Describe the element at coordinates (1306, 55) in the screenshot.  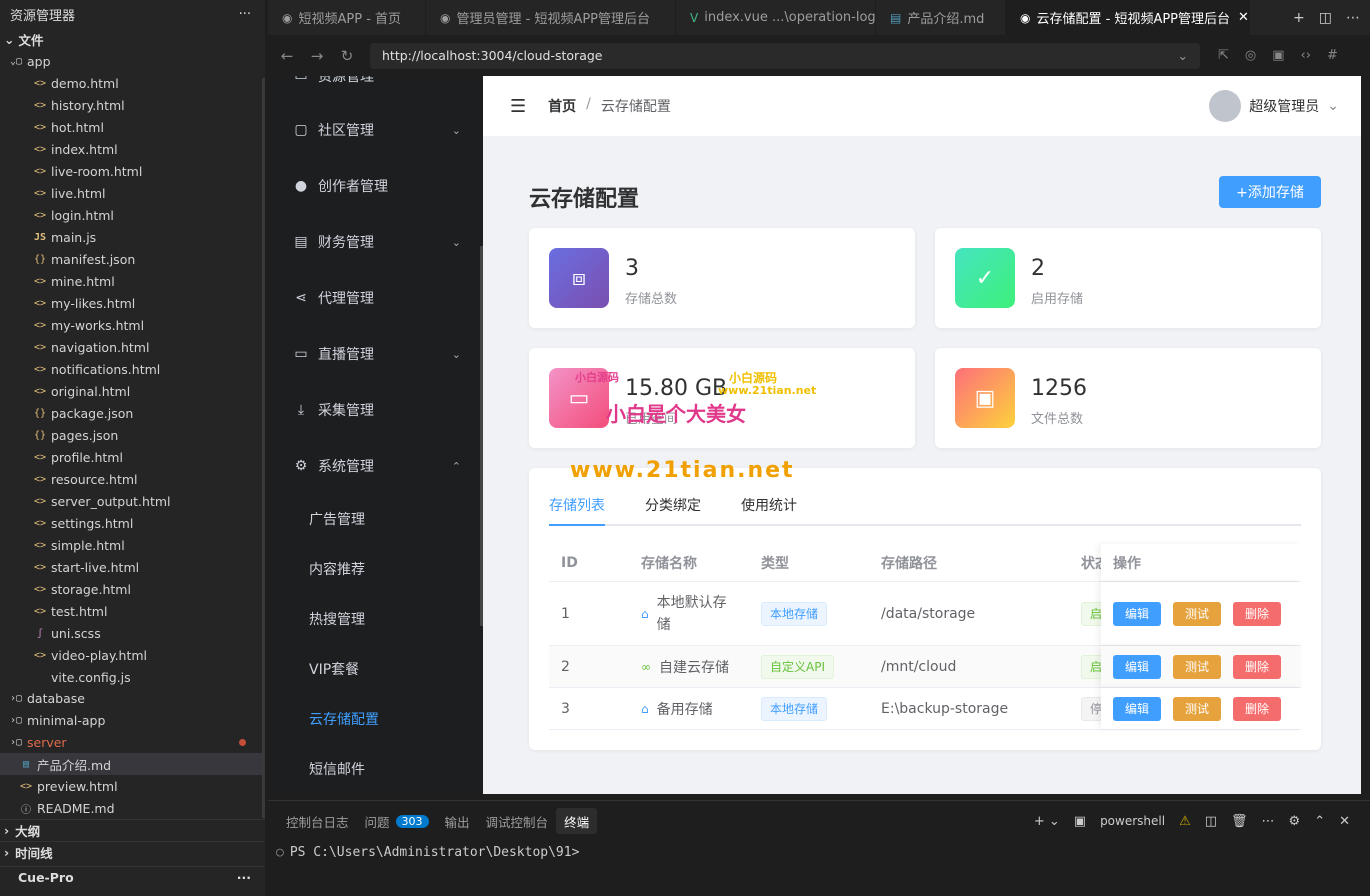
I see `code-icon: ‹›` at that location.